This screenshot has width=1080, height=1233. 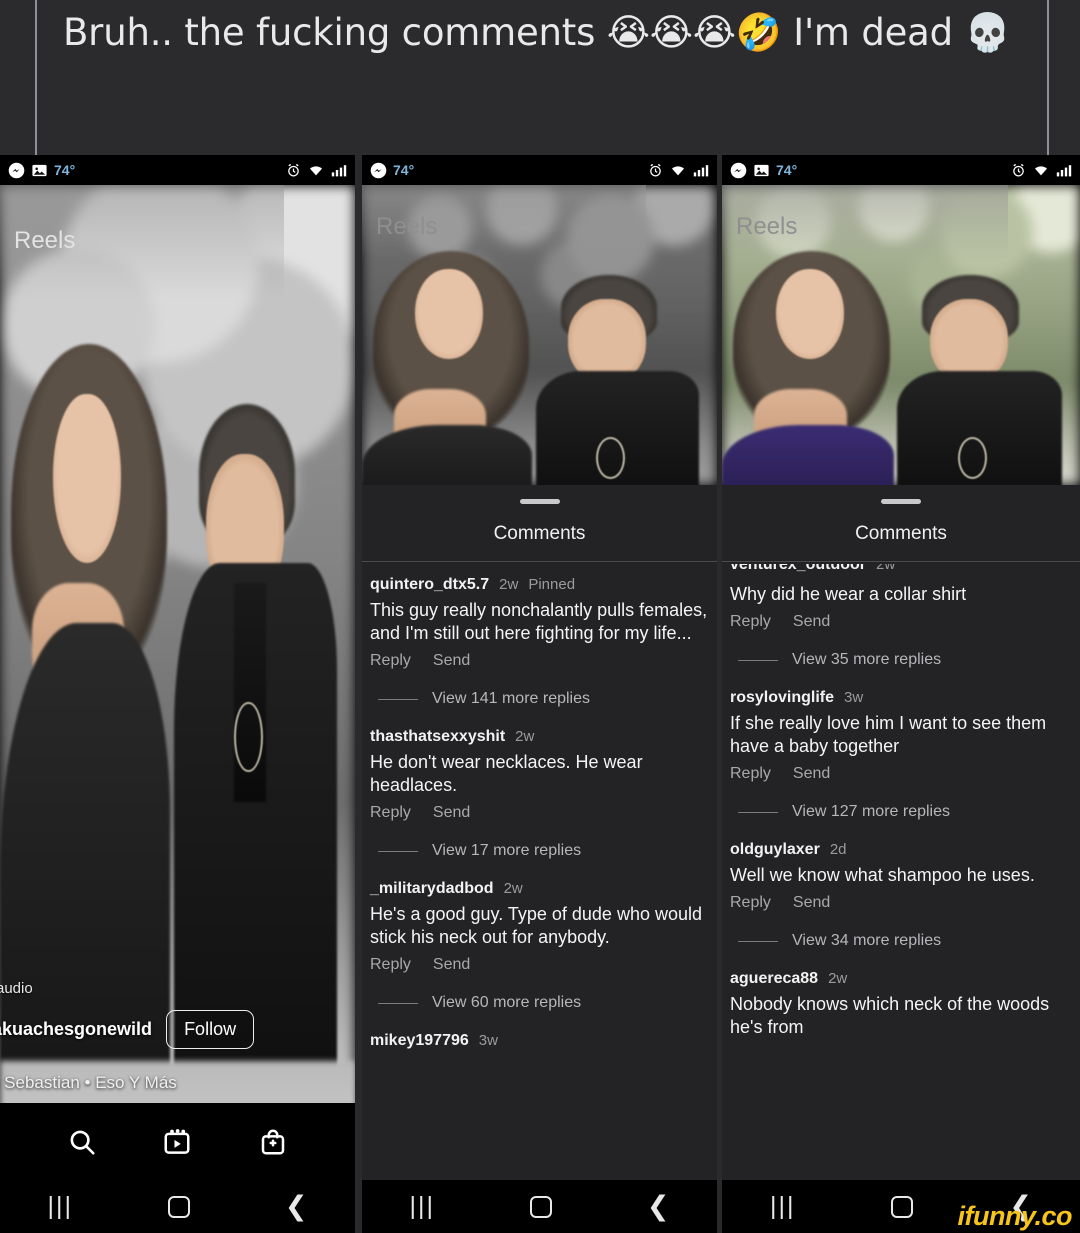 I want to click on more-replies-label: View 60 more replies, so click(x=506, y=1003).